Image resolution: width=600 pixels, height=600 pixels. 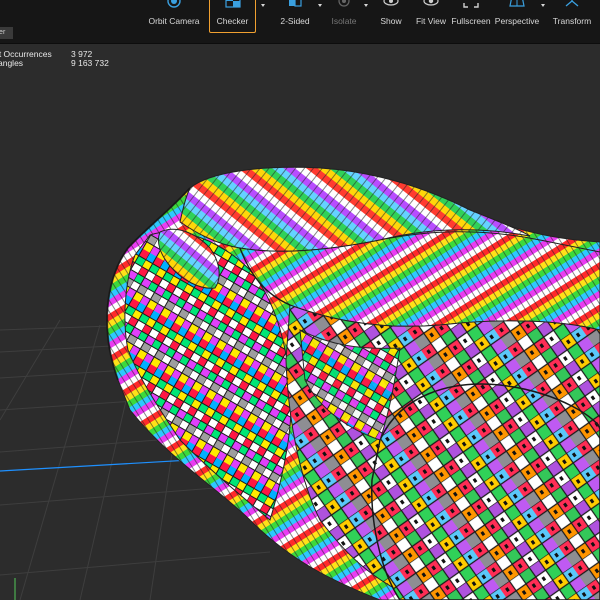 I want to click on car-front-wheel, so click(x=485, y=491).